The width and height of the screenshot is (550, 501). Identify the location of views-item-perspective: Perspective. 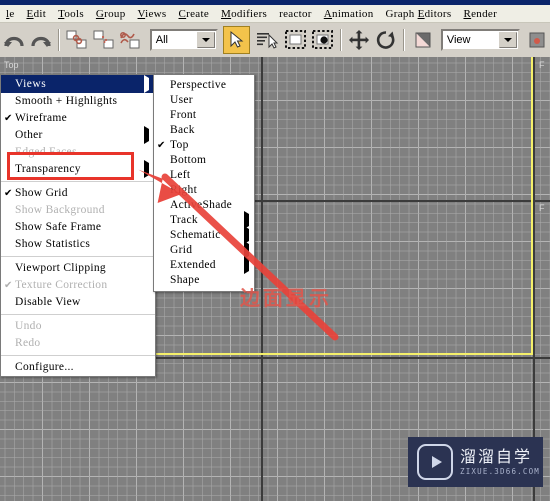
(204, 85).